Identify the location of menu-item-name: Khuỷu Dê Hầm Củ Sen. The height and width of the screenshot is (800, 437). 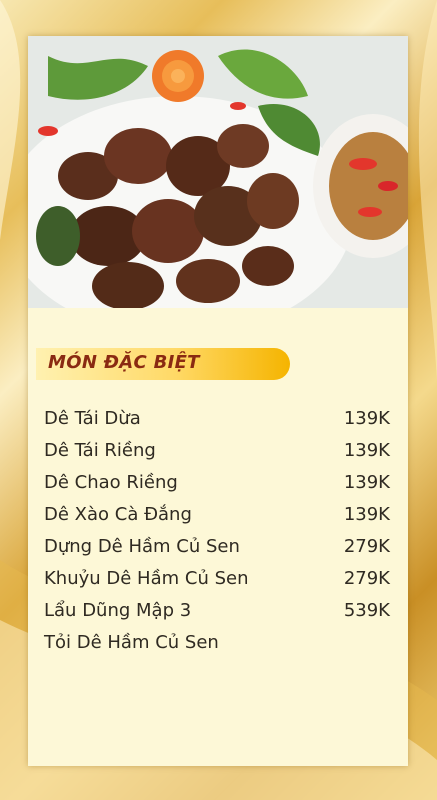
(146, 578).